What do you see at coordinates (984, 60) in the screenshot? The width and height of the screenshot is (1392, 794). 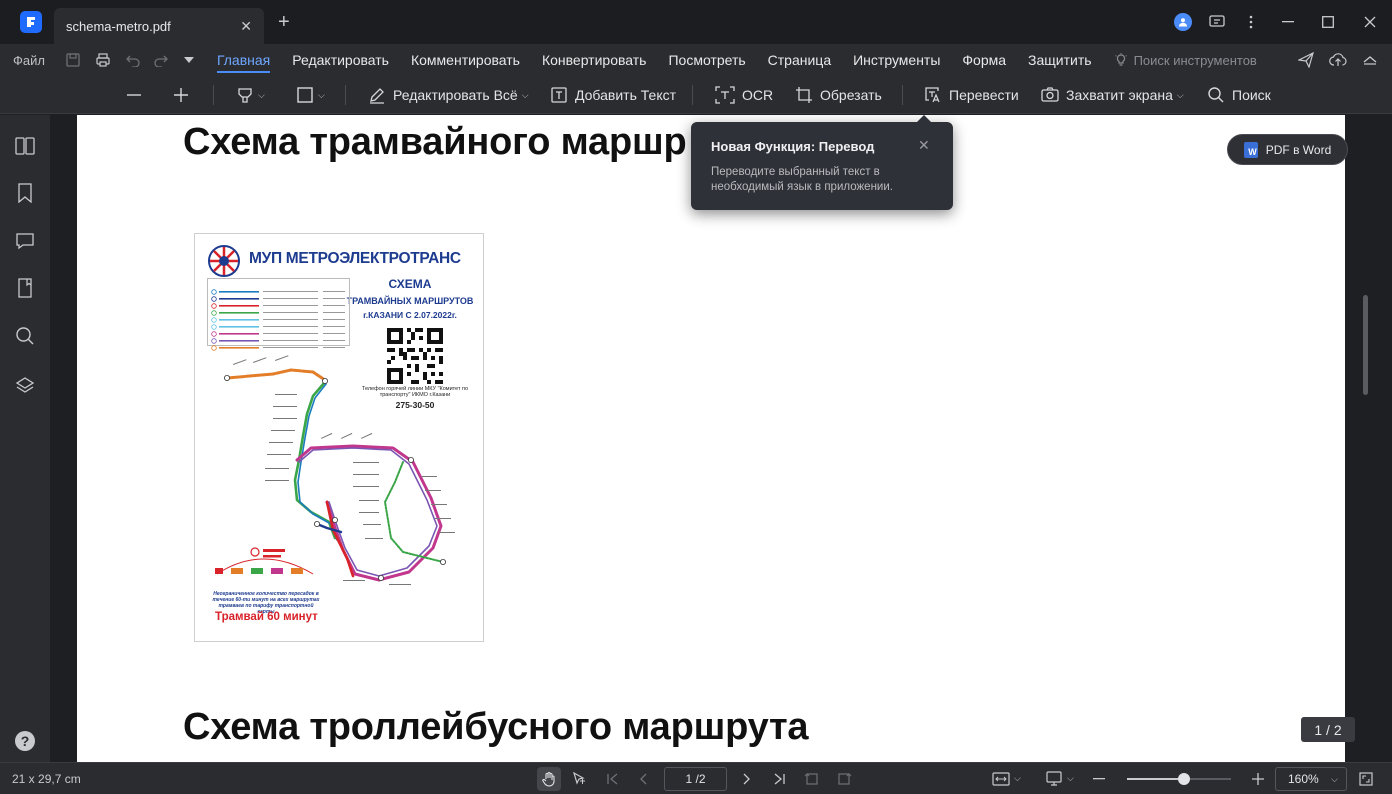 I see `menu-form: Форма` at bounding box center [984, 60].